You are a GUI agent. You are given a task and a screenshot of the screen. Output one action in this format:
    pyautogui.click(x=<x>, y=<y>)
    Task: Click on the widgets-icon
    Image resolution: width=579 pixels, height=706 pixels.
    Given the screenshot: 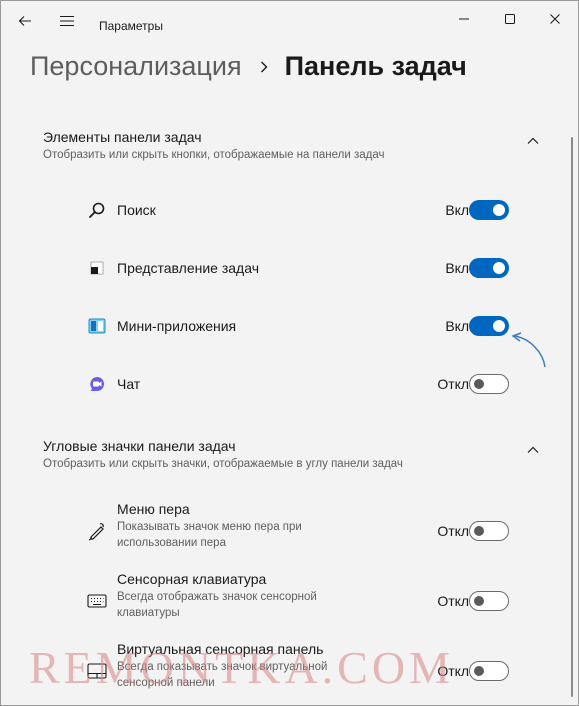 What is the action you would take?
    pyautogui.click(x=97, y=326)
    